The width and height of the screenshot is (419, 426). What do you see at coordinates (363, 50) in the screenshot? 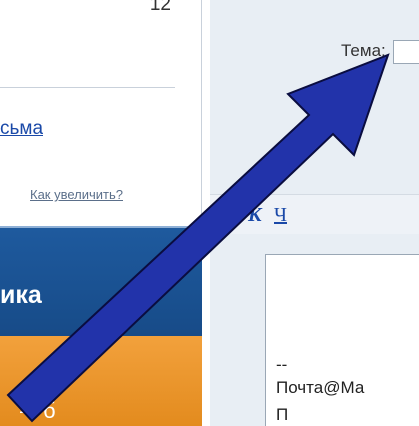
I see `subject-label: Тема:` at bounding box center [363, 50].